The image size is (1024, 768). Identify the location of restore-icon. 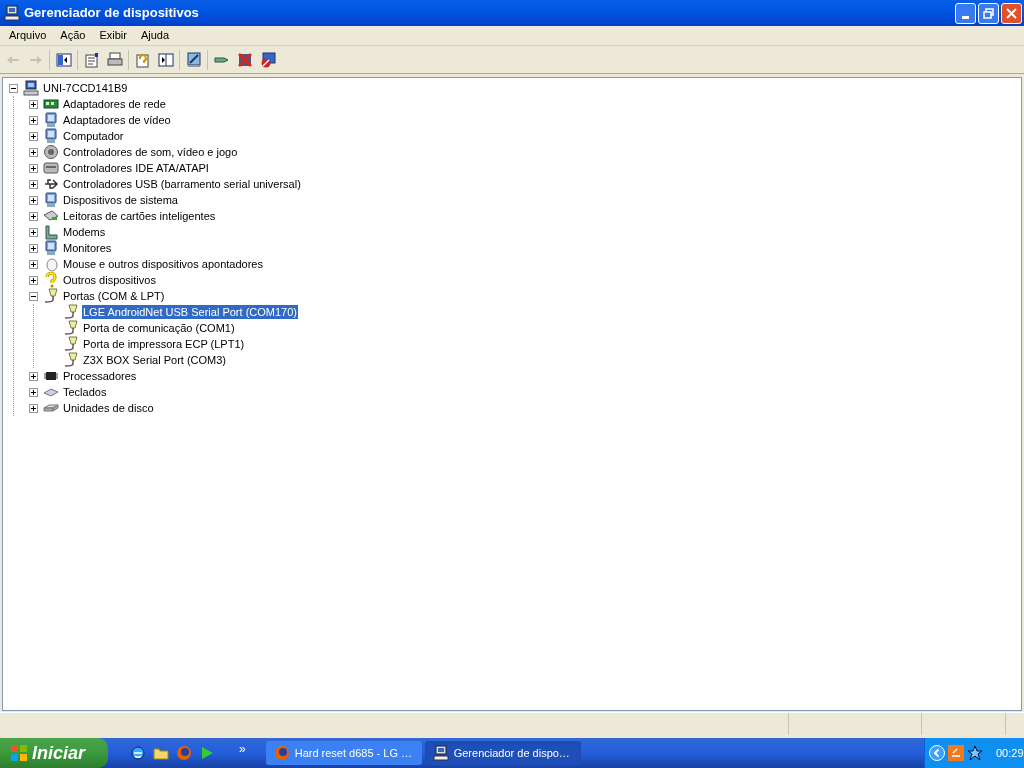
(988, 13).